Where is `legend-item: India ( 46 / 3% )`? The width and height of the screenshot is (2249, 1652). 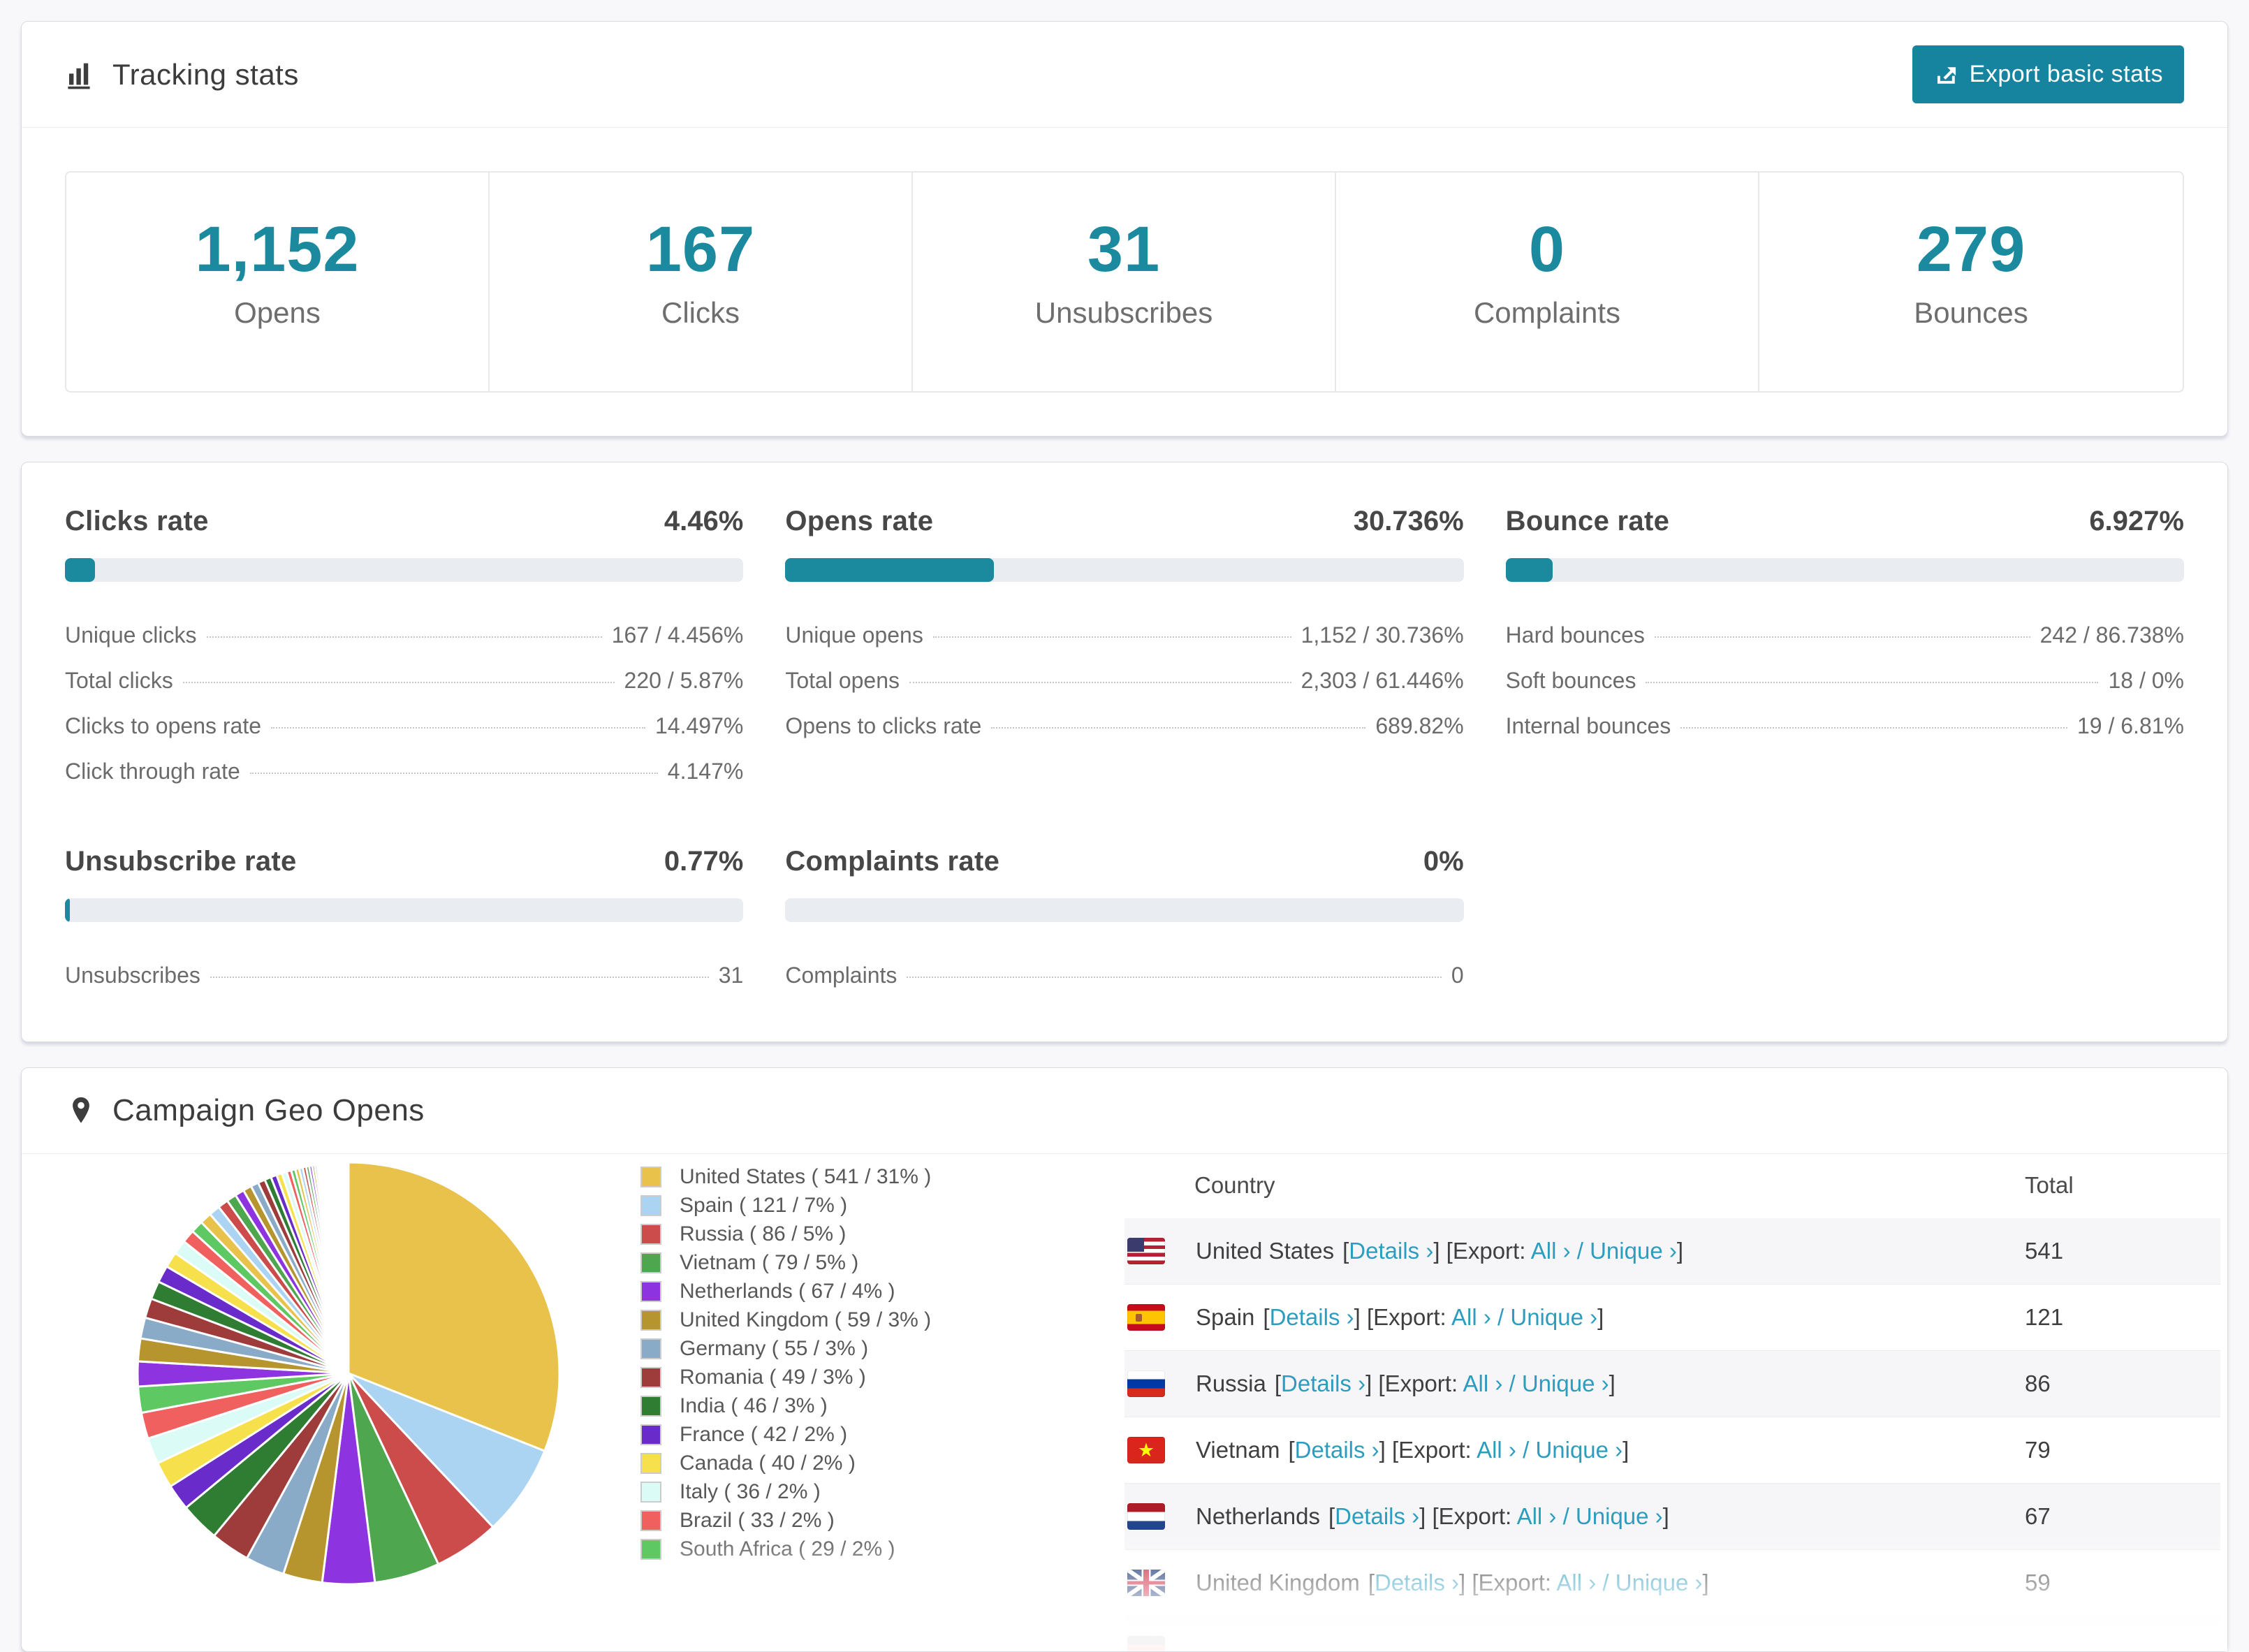
legend-item: India ( 46 / 3% ) is located at coordinates (830, 1405).